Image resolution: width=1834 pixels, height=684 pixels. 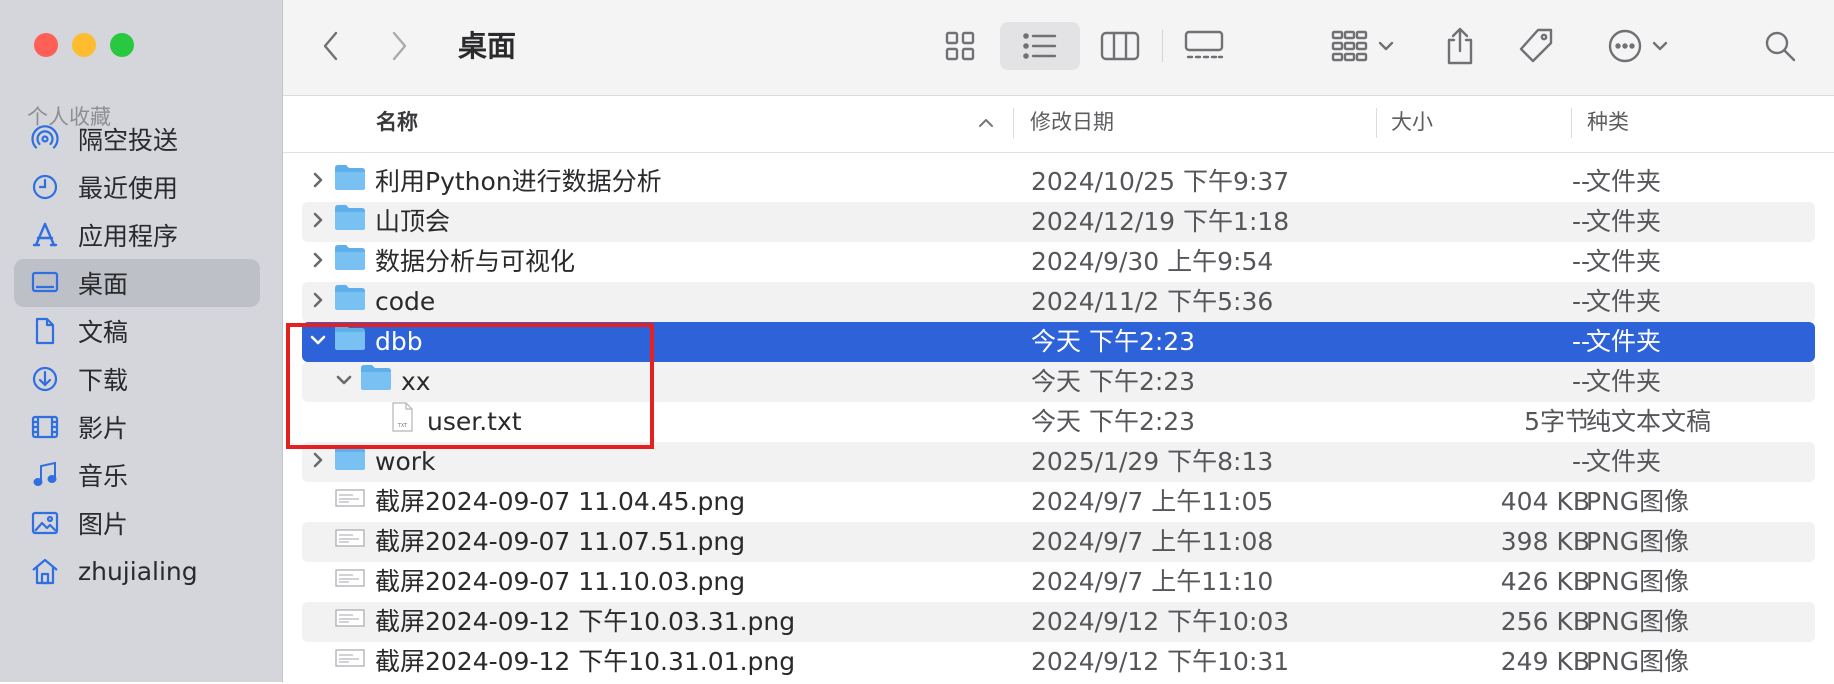 What do you see at coordinates (137, 331) in the screenshot?
I see `sidebar-item-4: 文稿` at bounding box center [137, 331].